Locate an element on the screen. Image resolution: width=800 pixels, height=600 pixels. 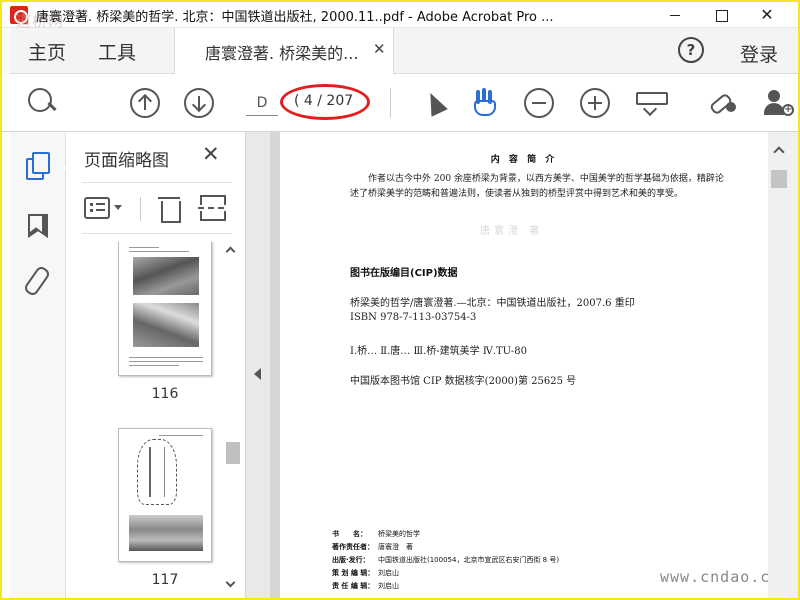
tab-bar: 主页 工具 唐寰澄著. 桥梁美的... ✕ ? 登录 is located at coordinates (400, 51).